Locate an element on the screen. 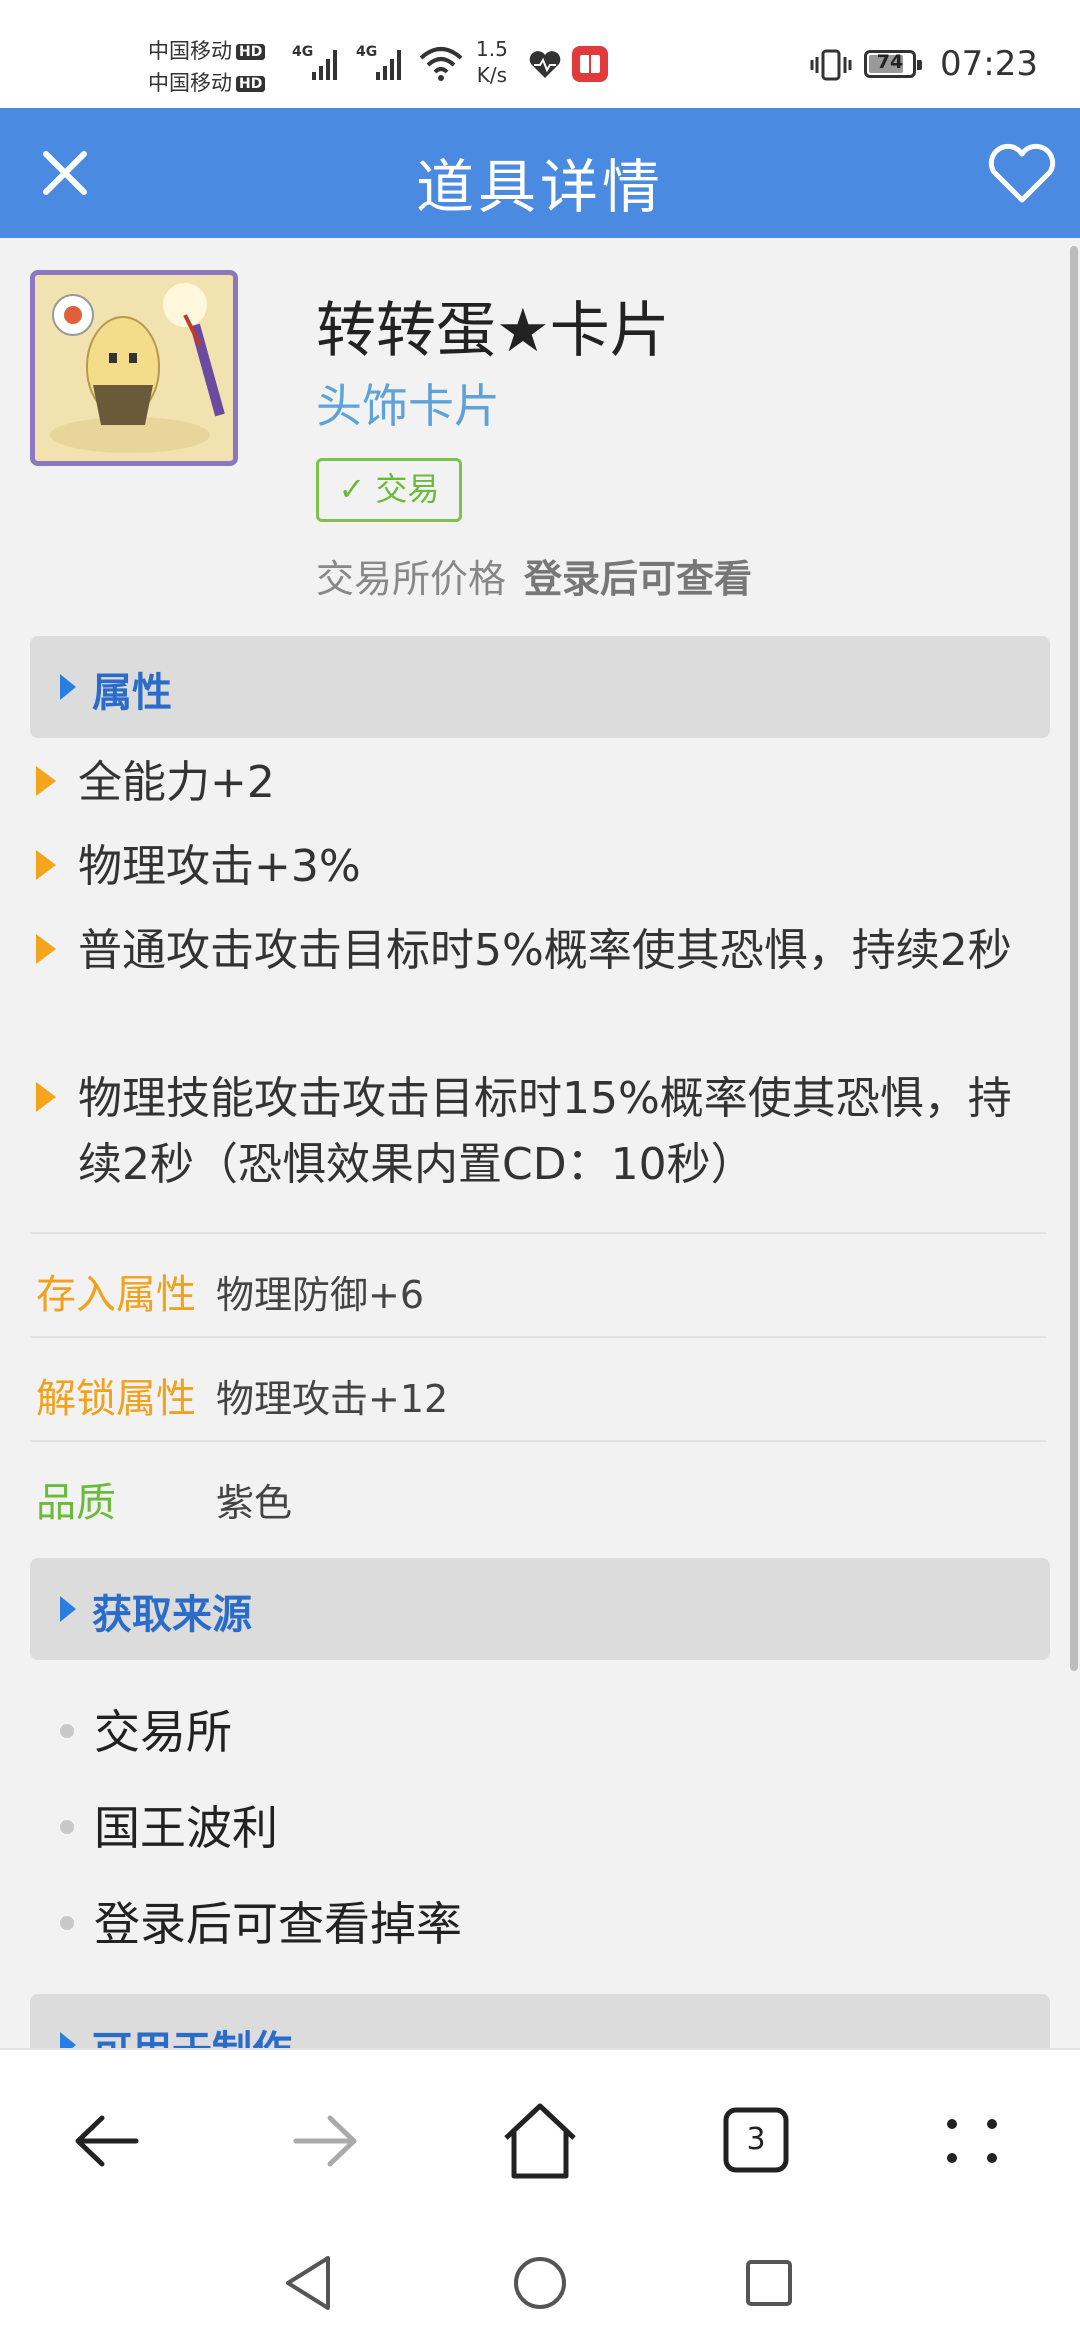 The height and width of the screenshot is (2340, 1080). system-recents-button is located at coordinates (769, 2283).